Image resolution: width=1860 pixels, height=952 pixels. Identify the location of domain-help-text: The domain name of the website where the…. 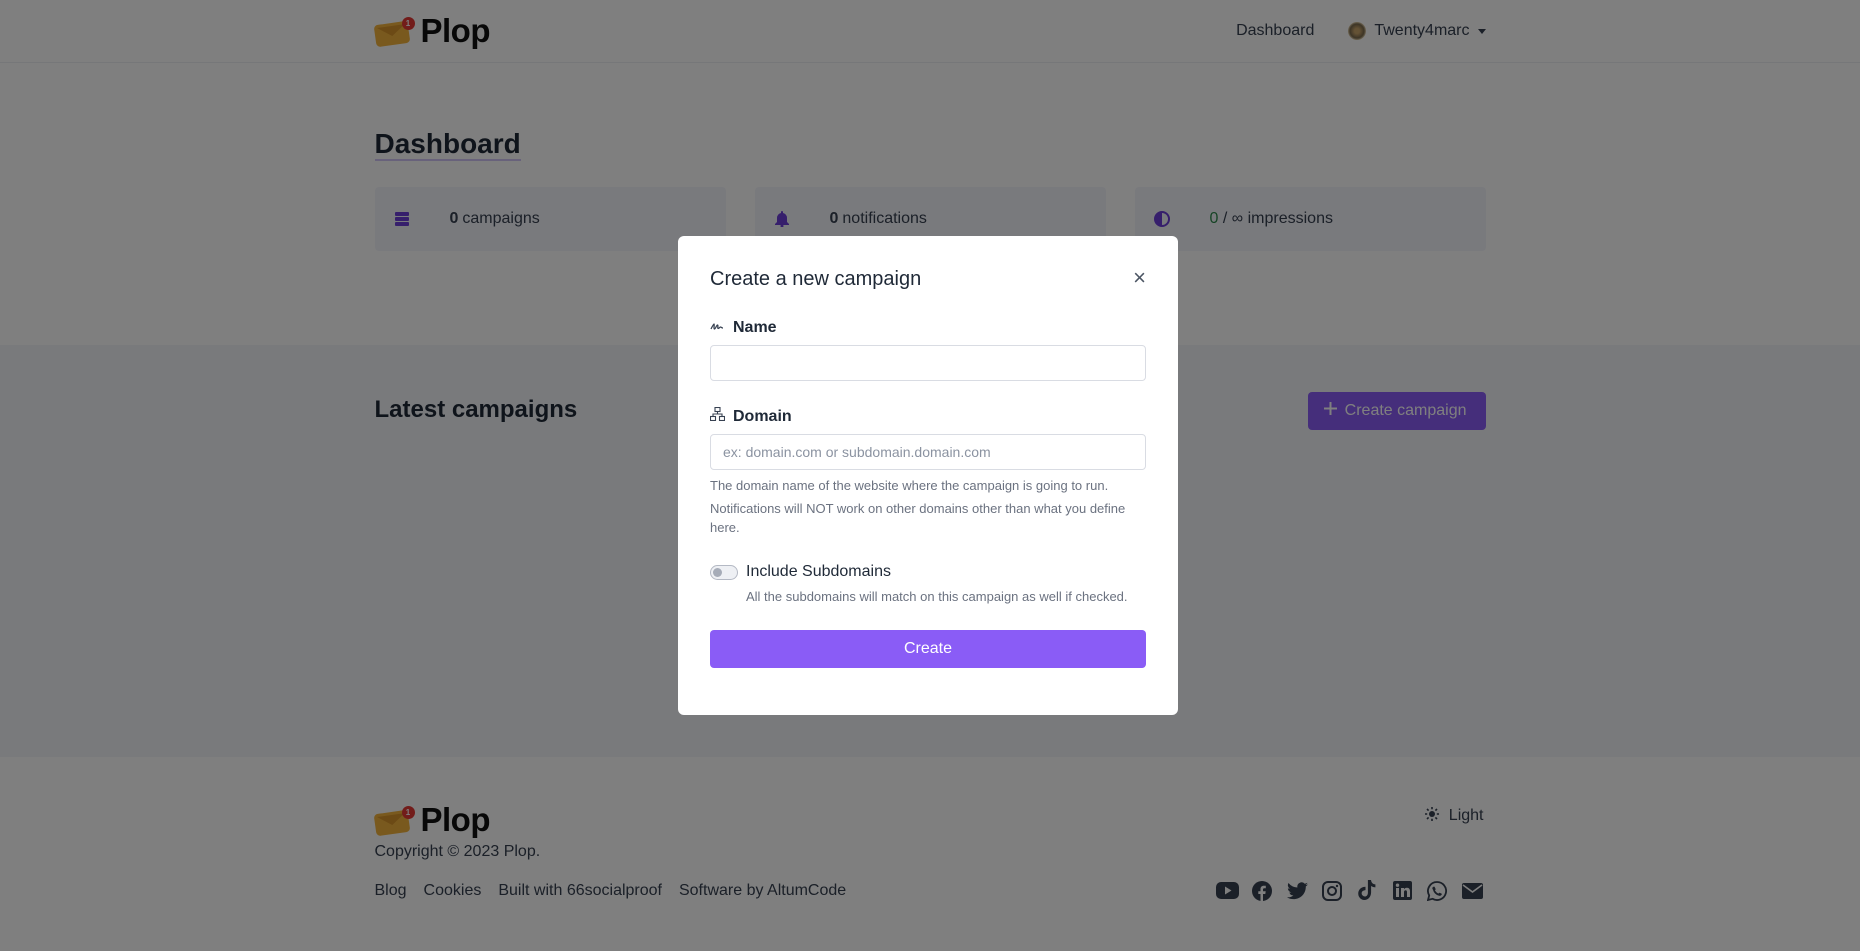
(918, 506).